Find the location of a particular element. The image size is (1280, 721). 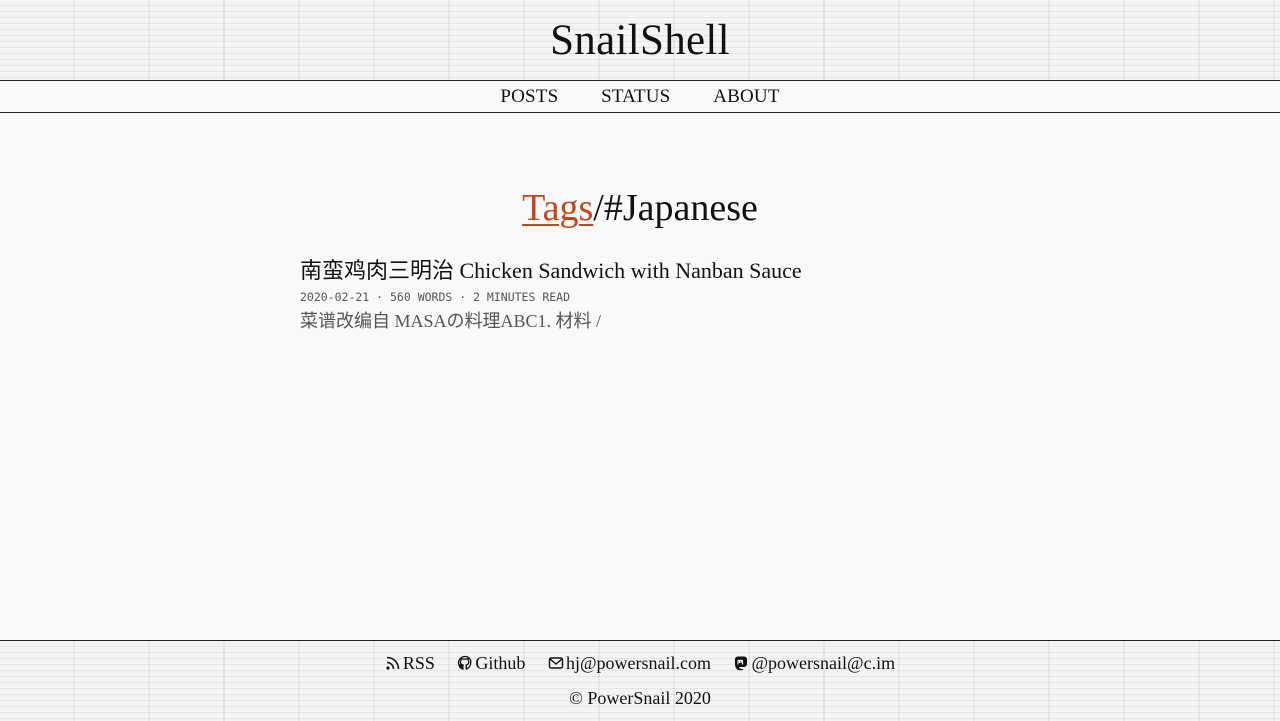

mail-icon is located at coordinates (556, 663).